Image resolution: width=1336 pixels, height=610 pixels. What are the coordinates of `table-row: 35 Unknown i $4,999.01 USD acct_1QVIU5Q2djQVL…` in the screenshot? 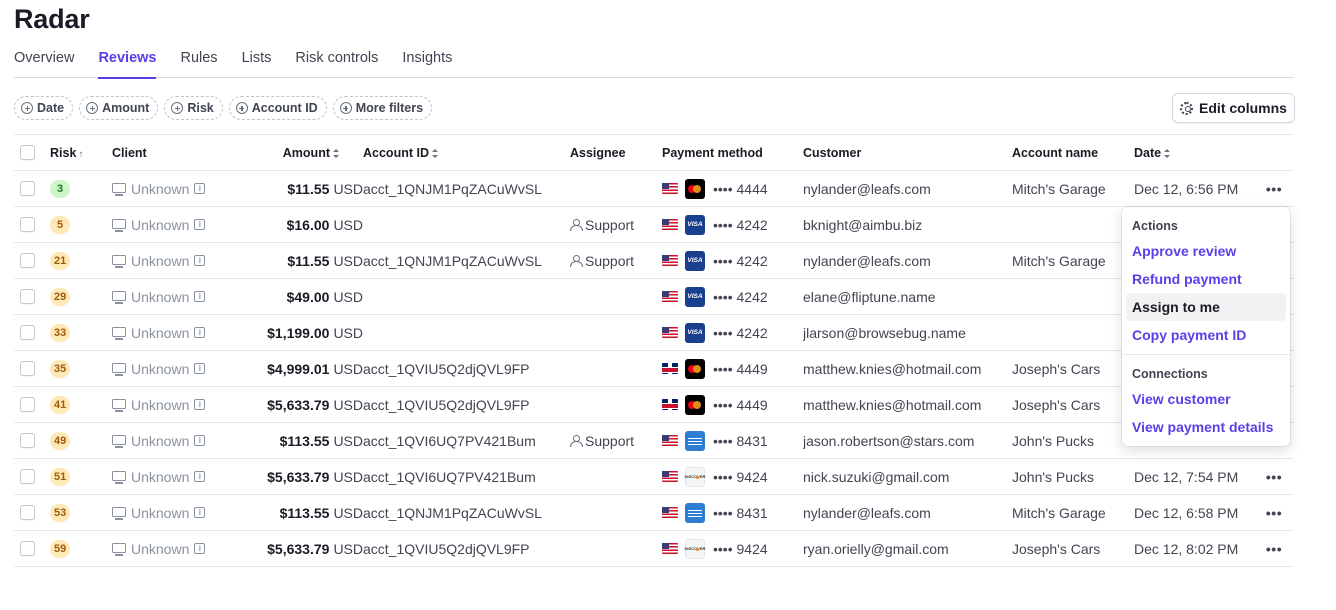 It's located at (654, 368).